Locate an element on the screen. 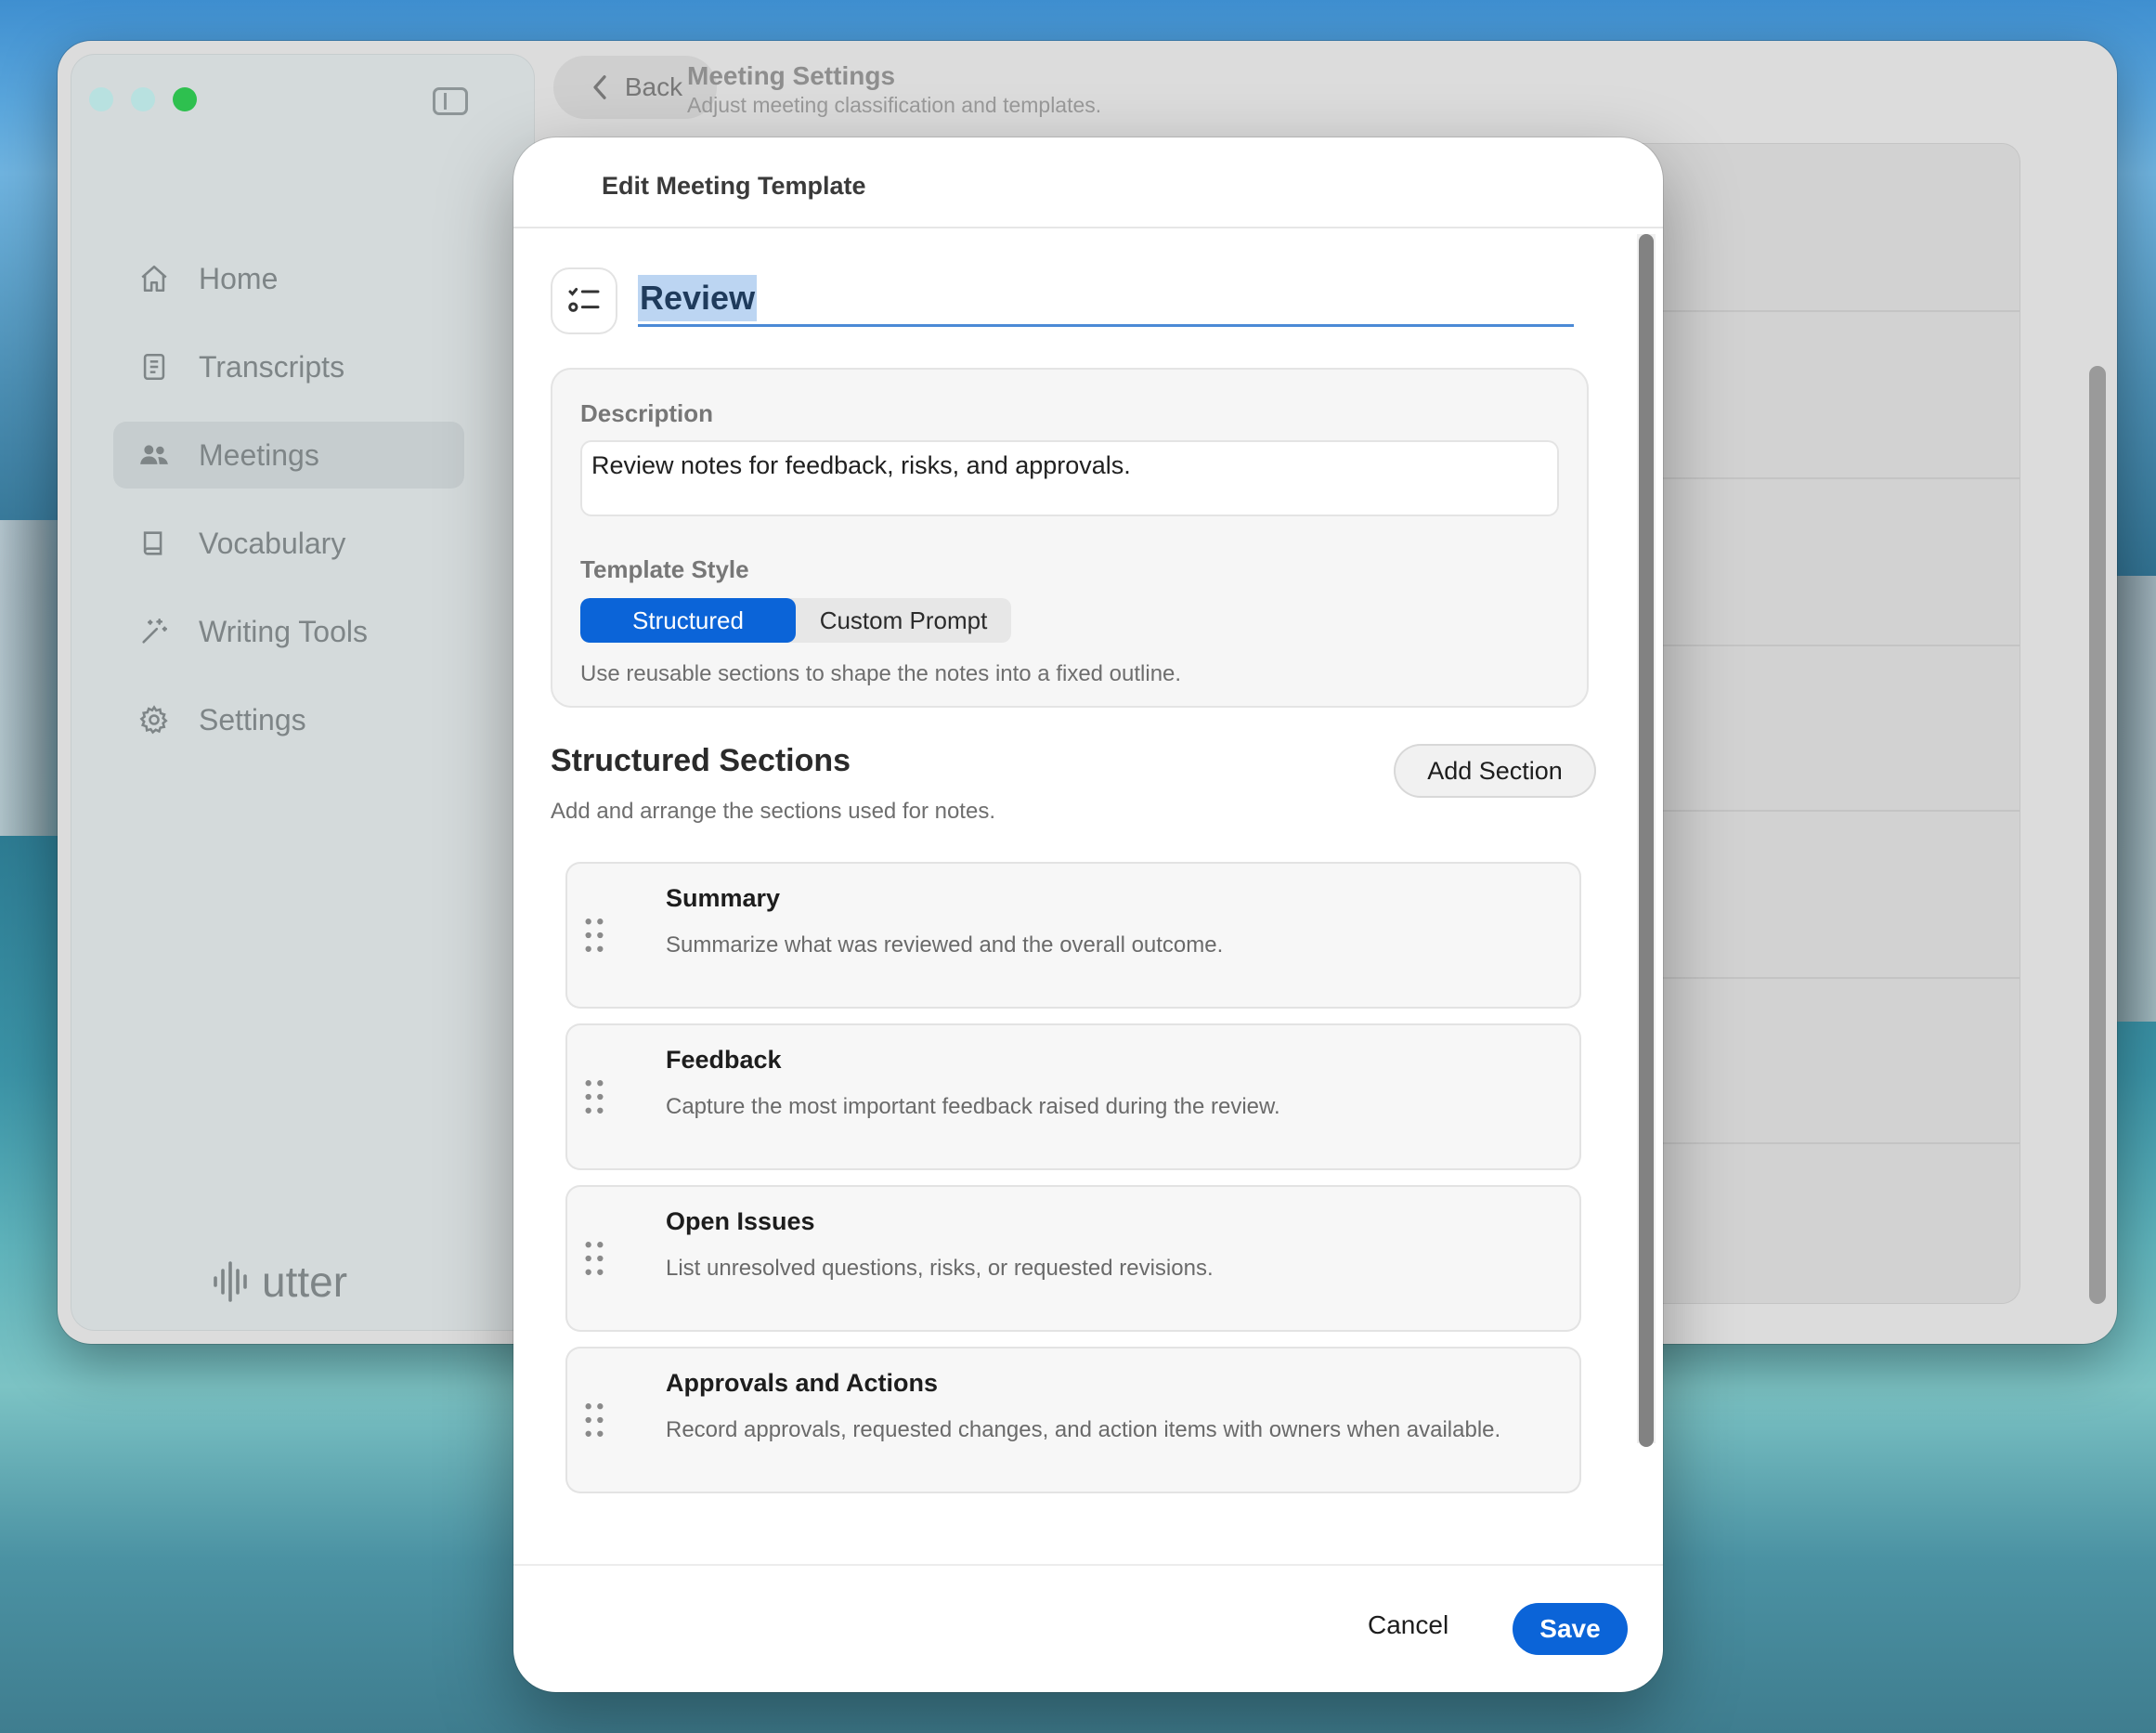  sidebar-toggle-icon is located at coordinates (450, 101).